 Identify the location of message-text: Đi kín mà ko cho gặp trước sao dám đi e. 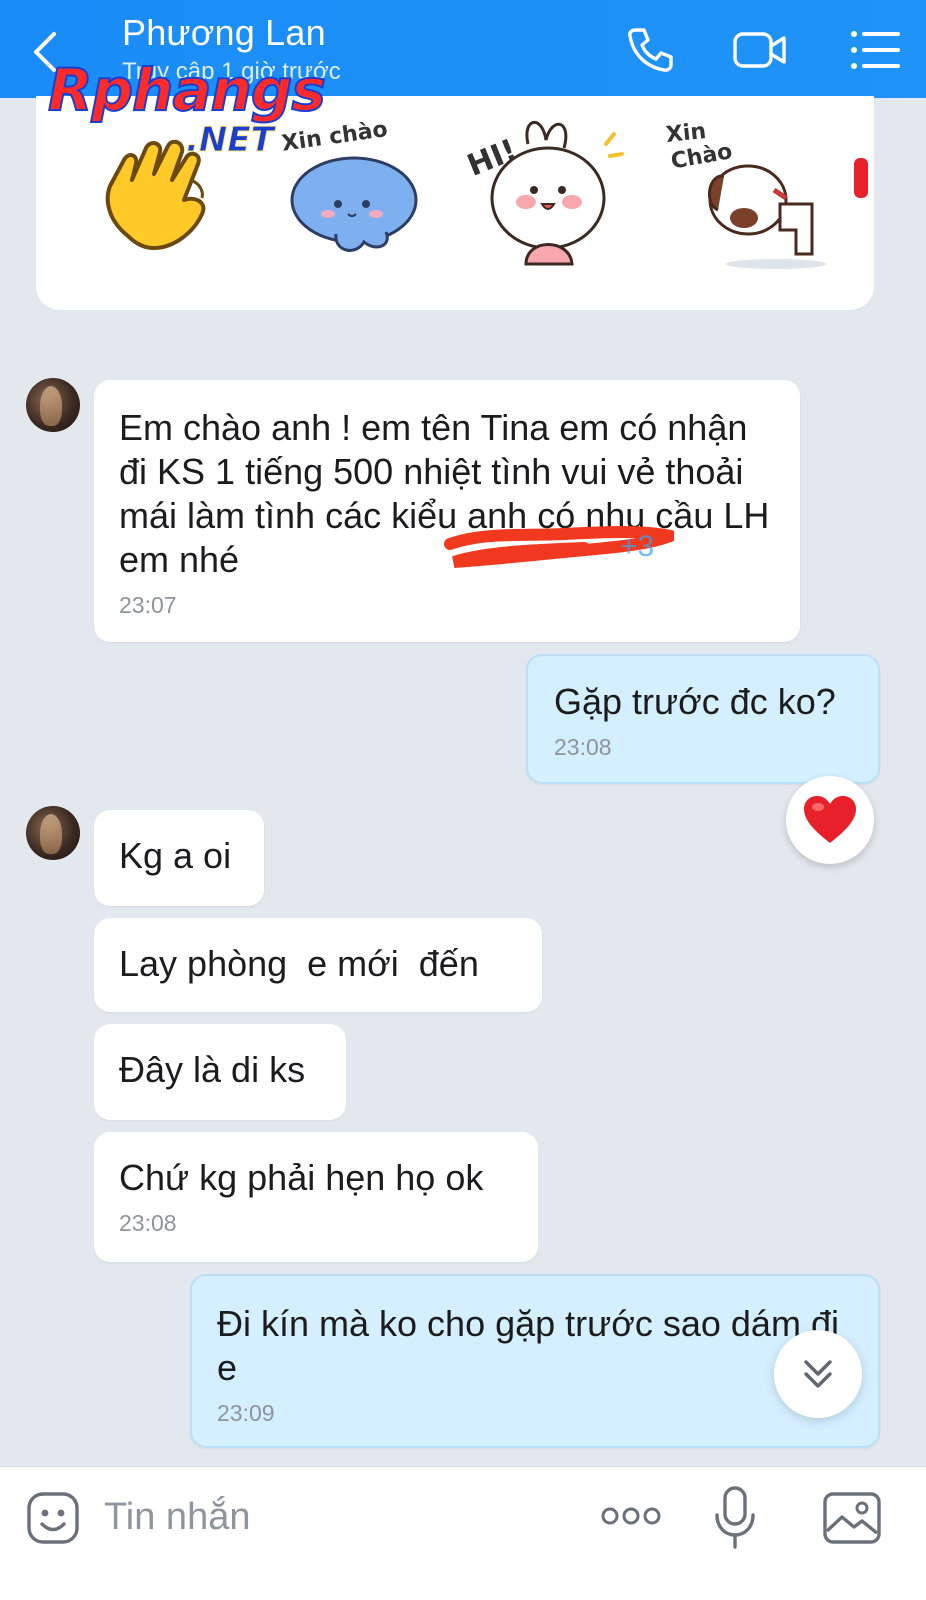
(528, 1345).